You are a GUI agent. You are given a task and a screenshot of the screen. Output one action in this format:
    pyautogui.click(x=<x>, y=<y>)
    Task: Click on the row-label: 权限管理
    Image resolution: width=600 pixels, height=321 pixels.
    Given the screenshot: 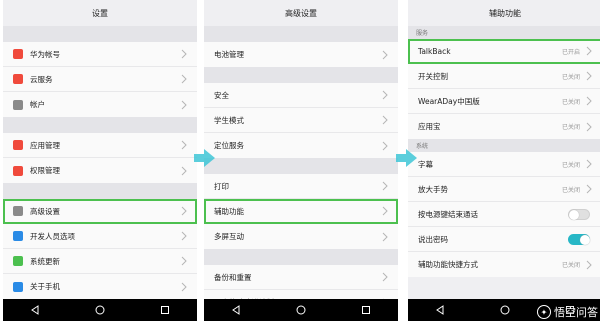 What is the action you would take?
    pyautogui.click(x=45, y=170)
    